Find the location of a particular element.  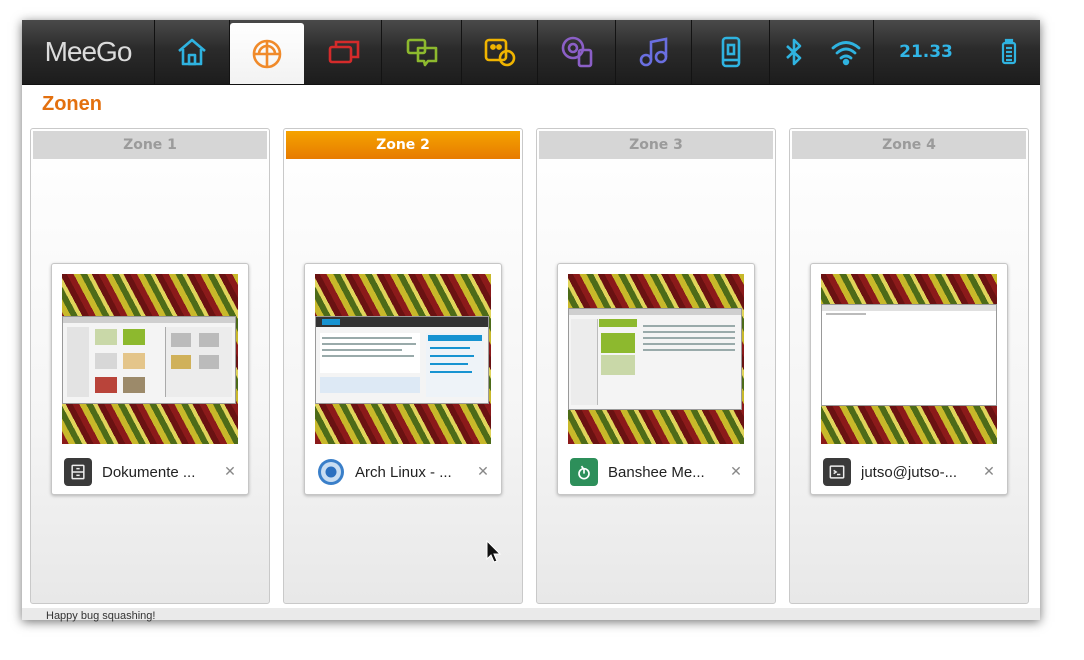

window-card: jutso@jutso-... ✕ is located at coordinates (909, 379).